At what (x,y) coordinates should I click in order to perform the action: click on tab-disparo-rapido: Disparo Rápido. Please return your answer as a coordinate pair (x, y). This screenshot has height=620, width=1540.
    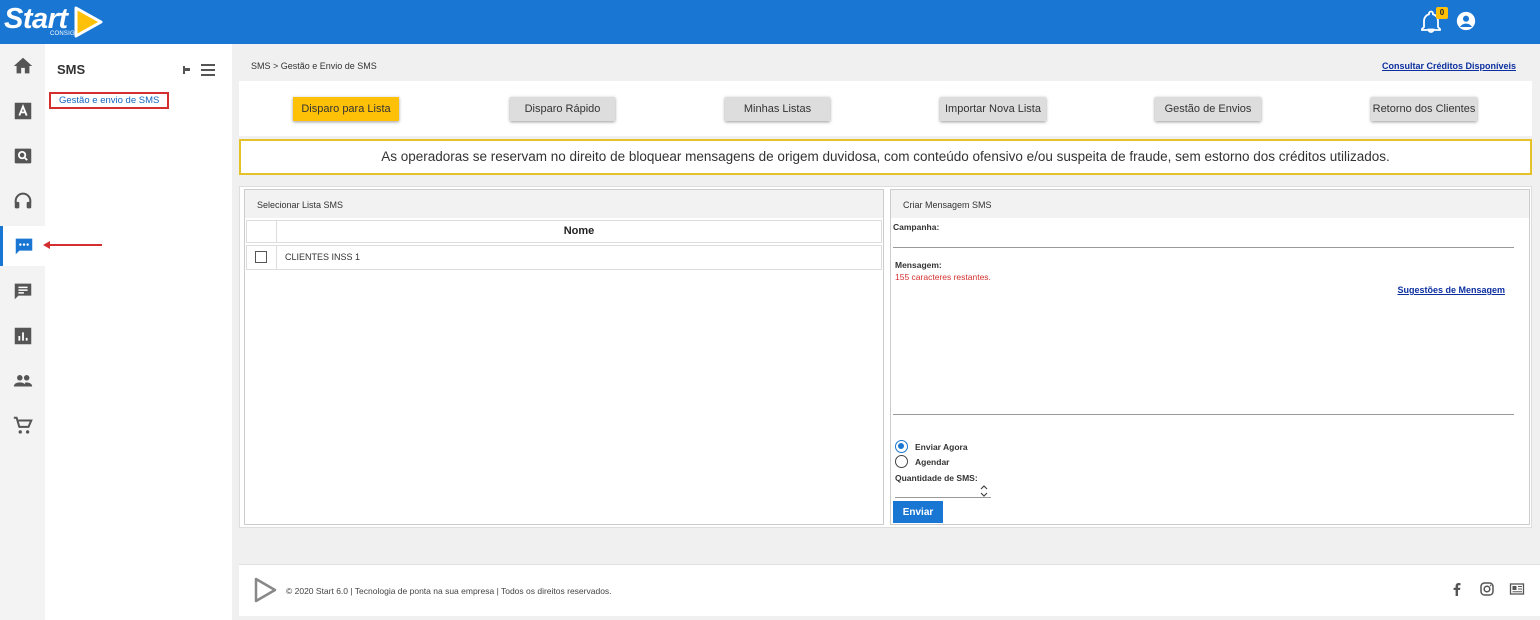
    Looking at the image, I should click on (562, 109).